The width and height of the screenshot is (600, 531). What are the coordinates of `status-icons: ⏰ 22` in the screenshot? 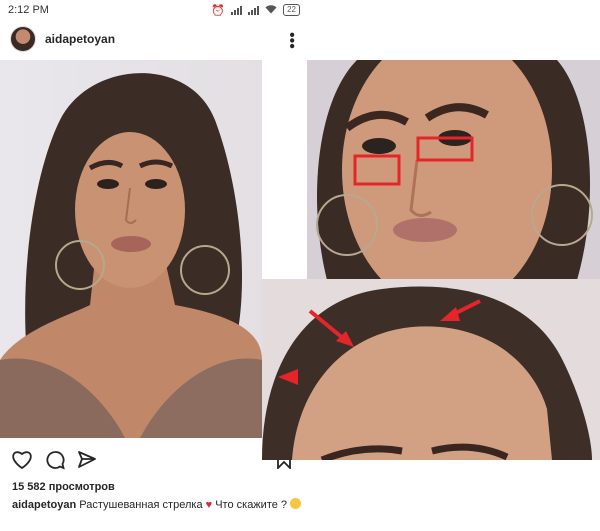 It's located at (255, 10).